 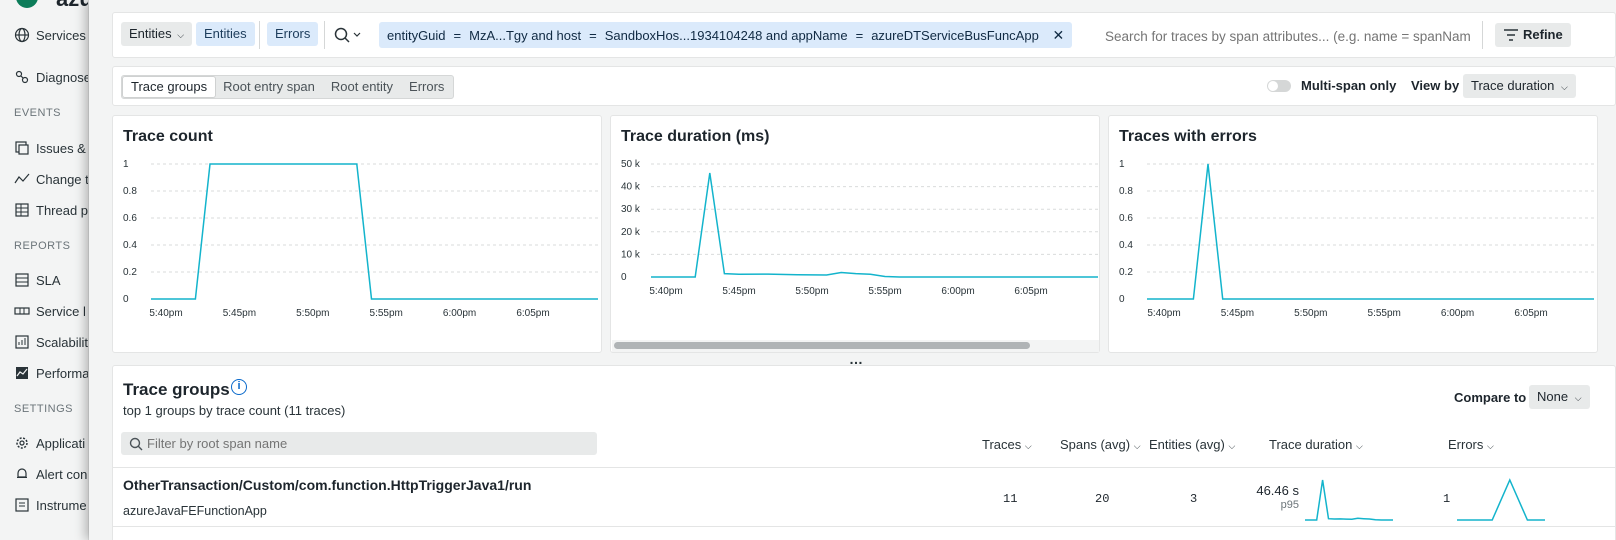 I want to click on search-icon, so click(x=136, y=444).